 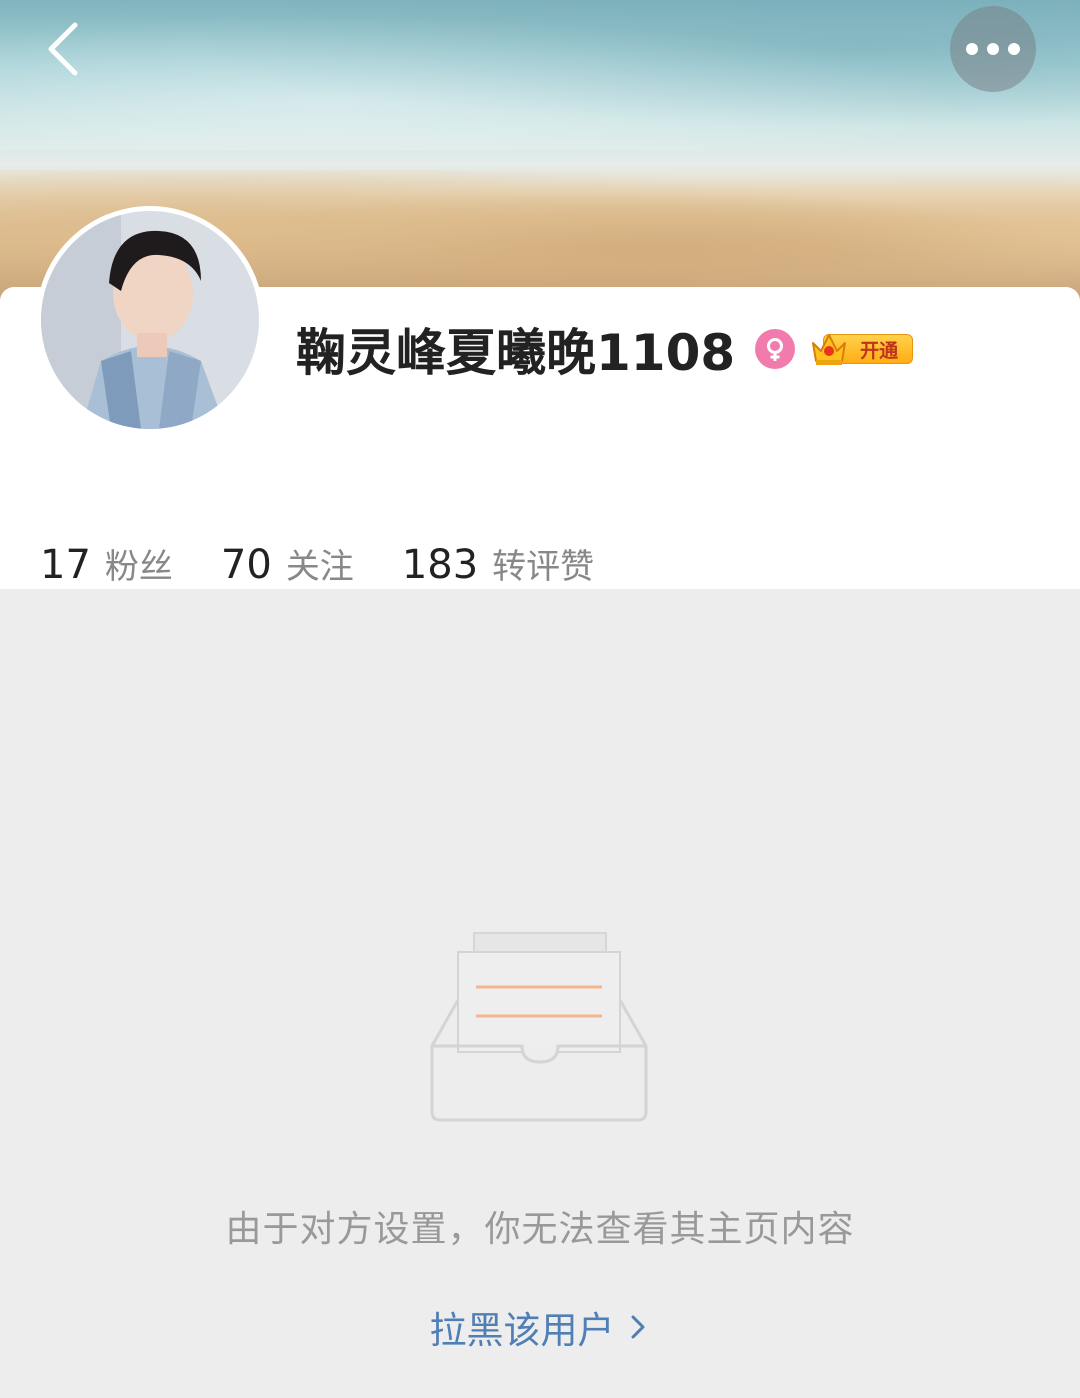 What do you see at coordinates (150, 320) in the screenshot?
I see `avatar` at bounding box center [150, 320].